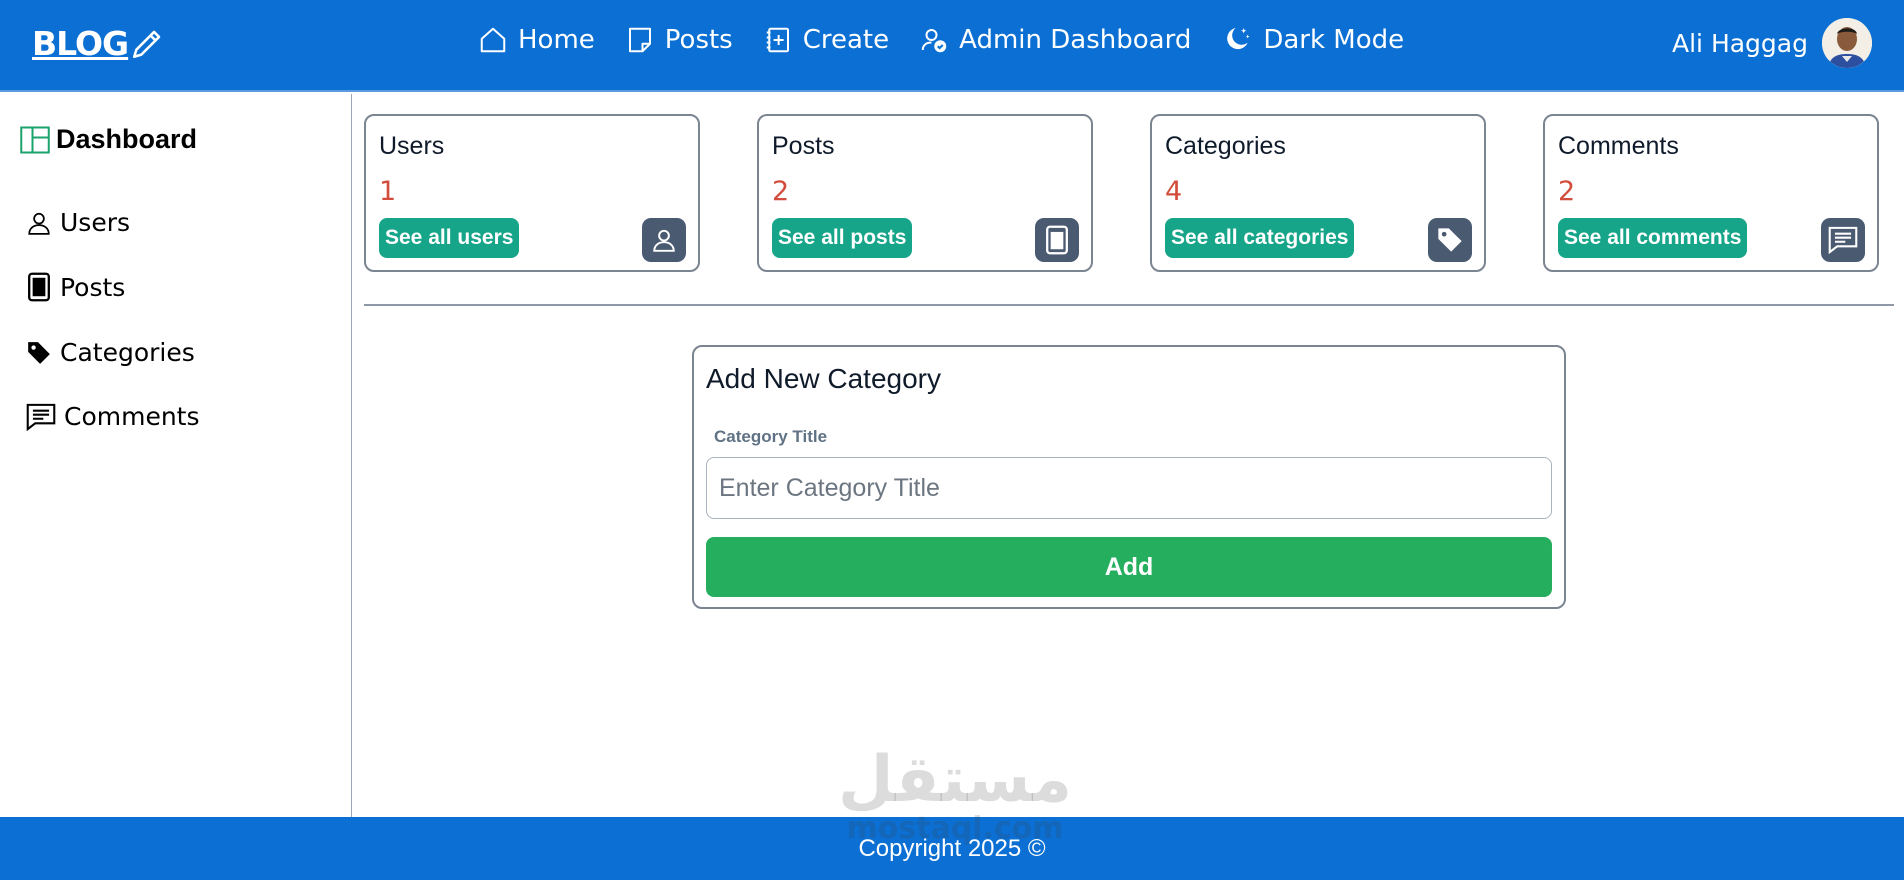  I want to click on sidebar-item-users: Users, so click(78, 222).